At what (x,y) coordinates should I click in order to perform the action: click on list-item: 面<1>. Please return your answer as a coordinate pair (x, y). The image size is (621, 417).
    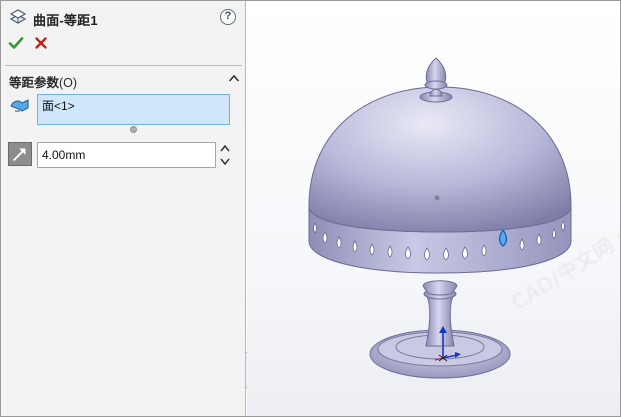
    Looking at the image, I should click on (58, 105).